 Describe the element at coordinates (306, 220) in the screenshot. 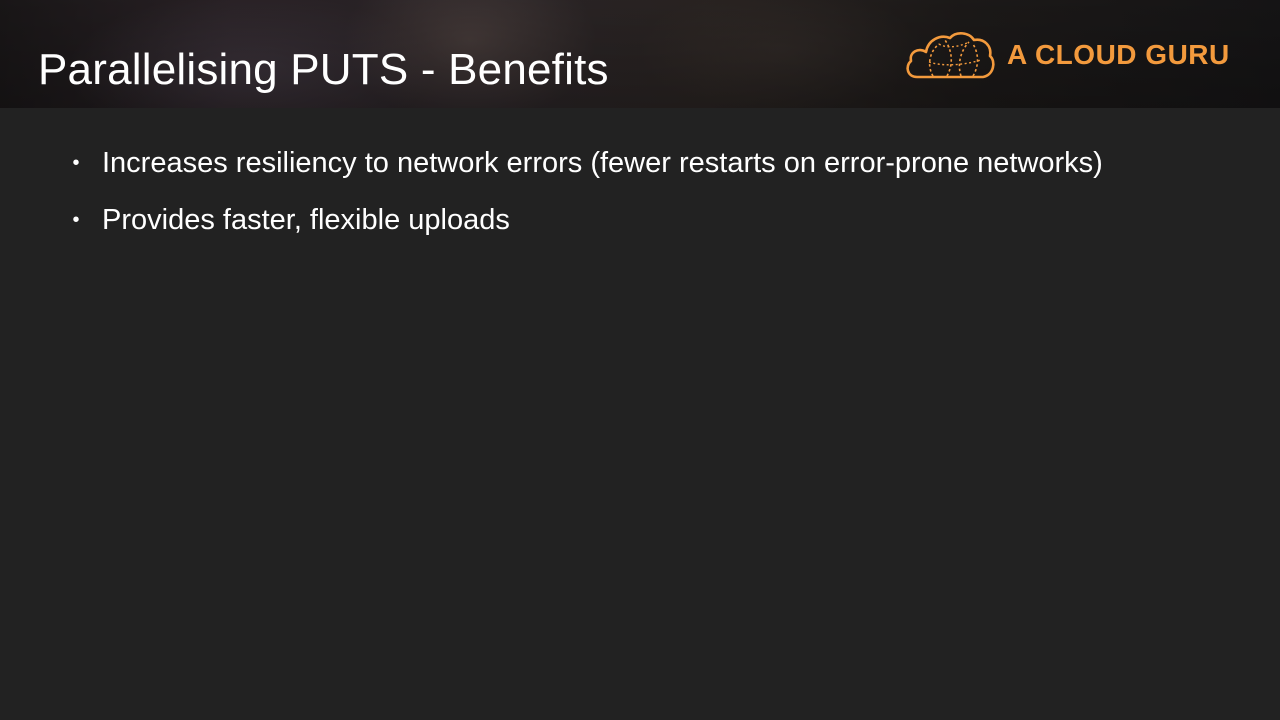

I see `bullet-text: Provides faster, flexible uploads` at that location.